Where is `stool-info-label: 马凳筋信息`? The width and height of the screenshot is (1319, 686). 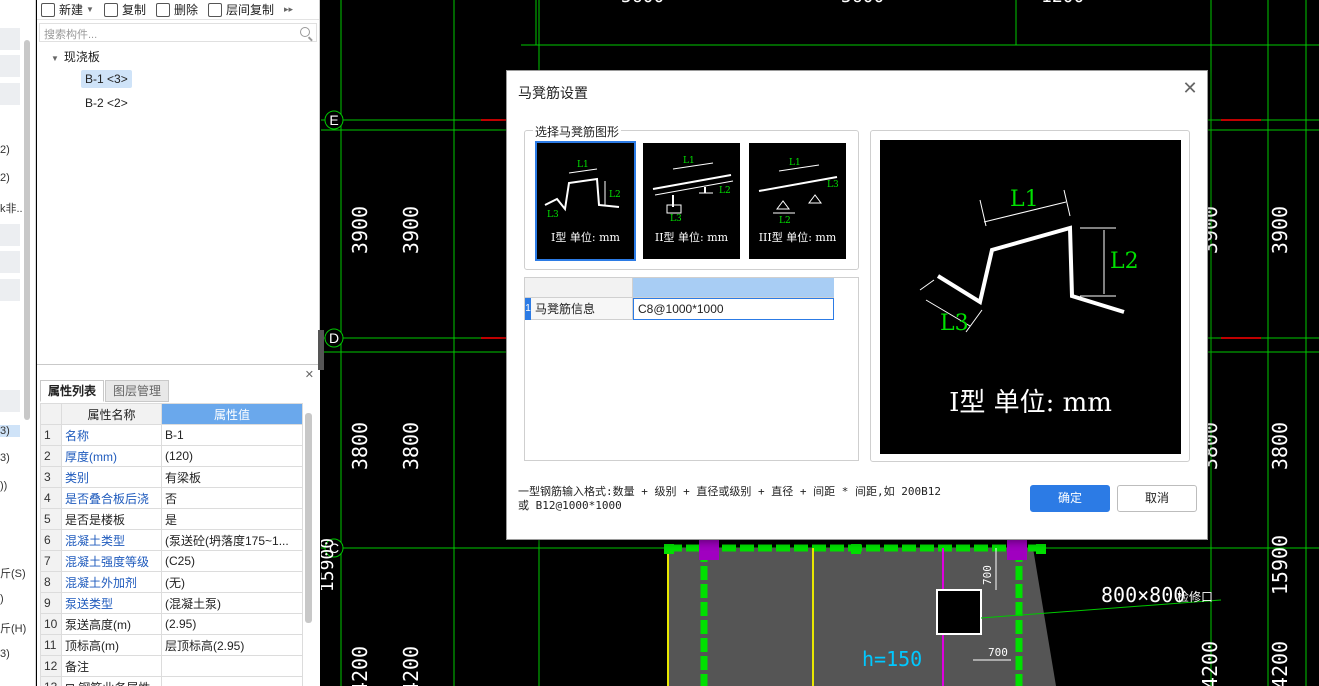
stool-info-label: 马凳筋信息 is located at coordinates (582, 309).